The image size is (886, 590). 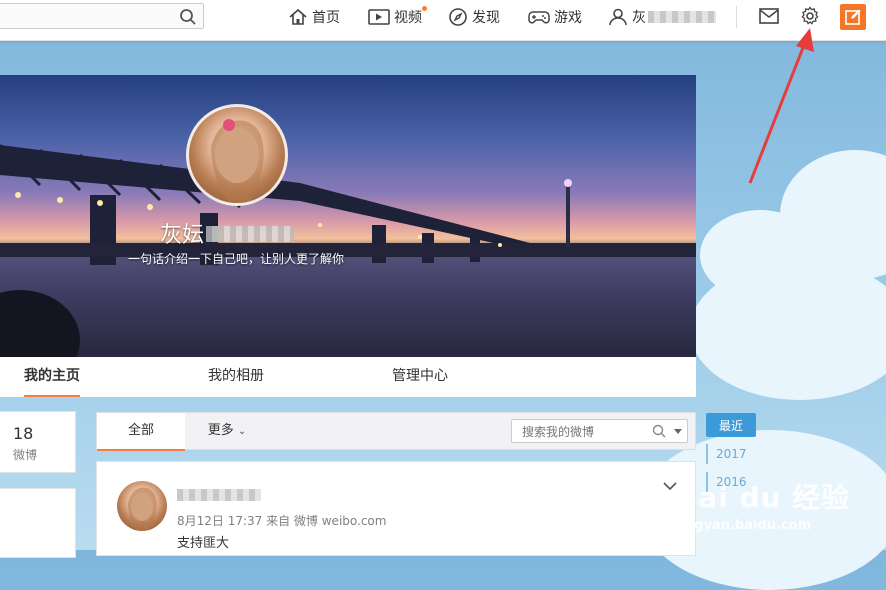 What do you see at coordinates (639, 18) in the screenshot?
I see `nav-user-label: 灰` at bounding box center [639, 18].